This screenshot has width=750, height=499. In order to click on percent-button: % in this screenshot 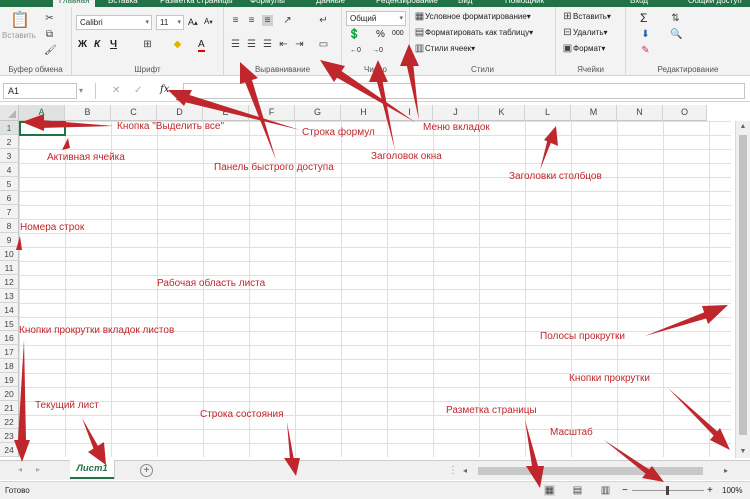, I will do `click(380, 34)`.